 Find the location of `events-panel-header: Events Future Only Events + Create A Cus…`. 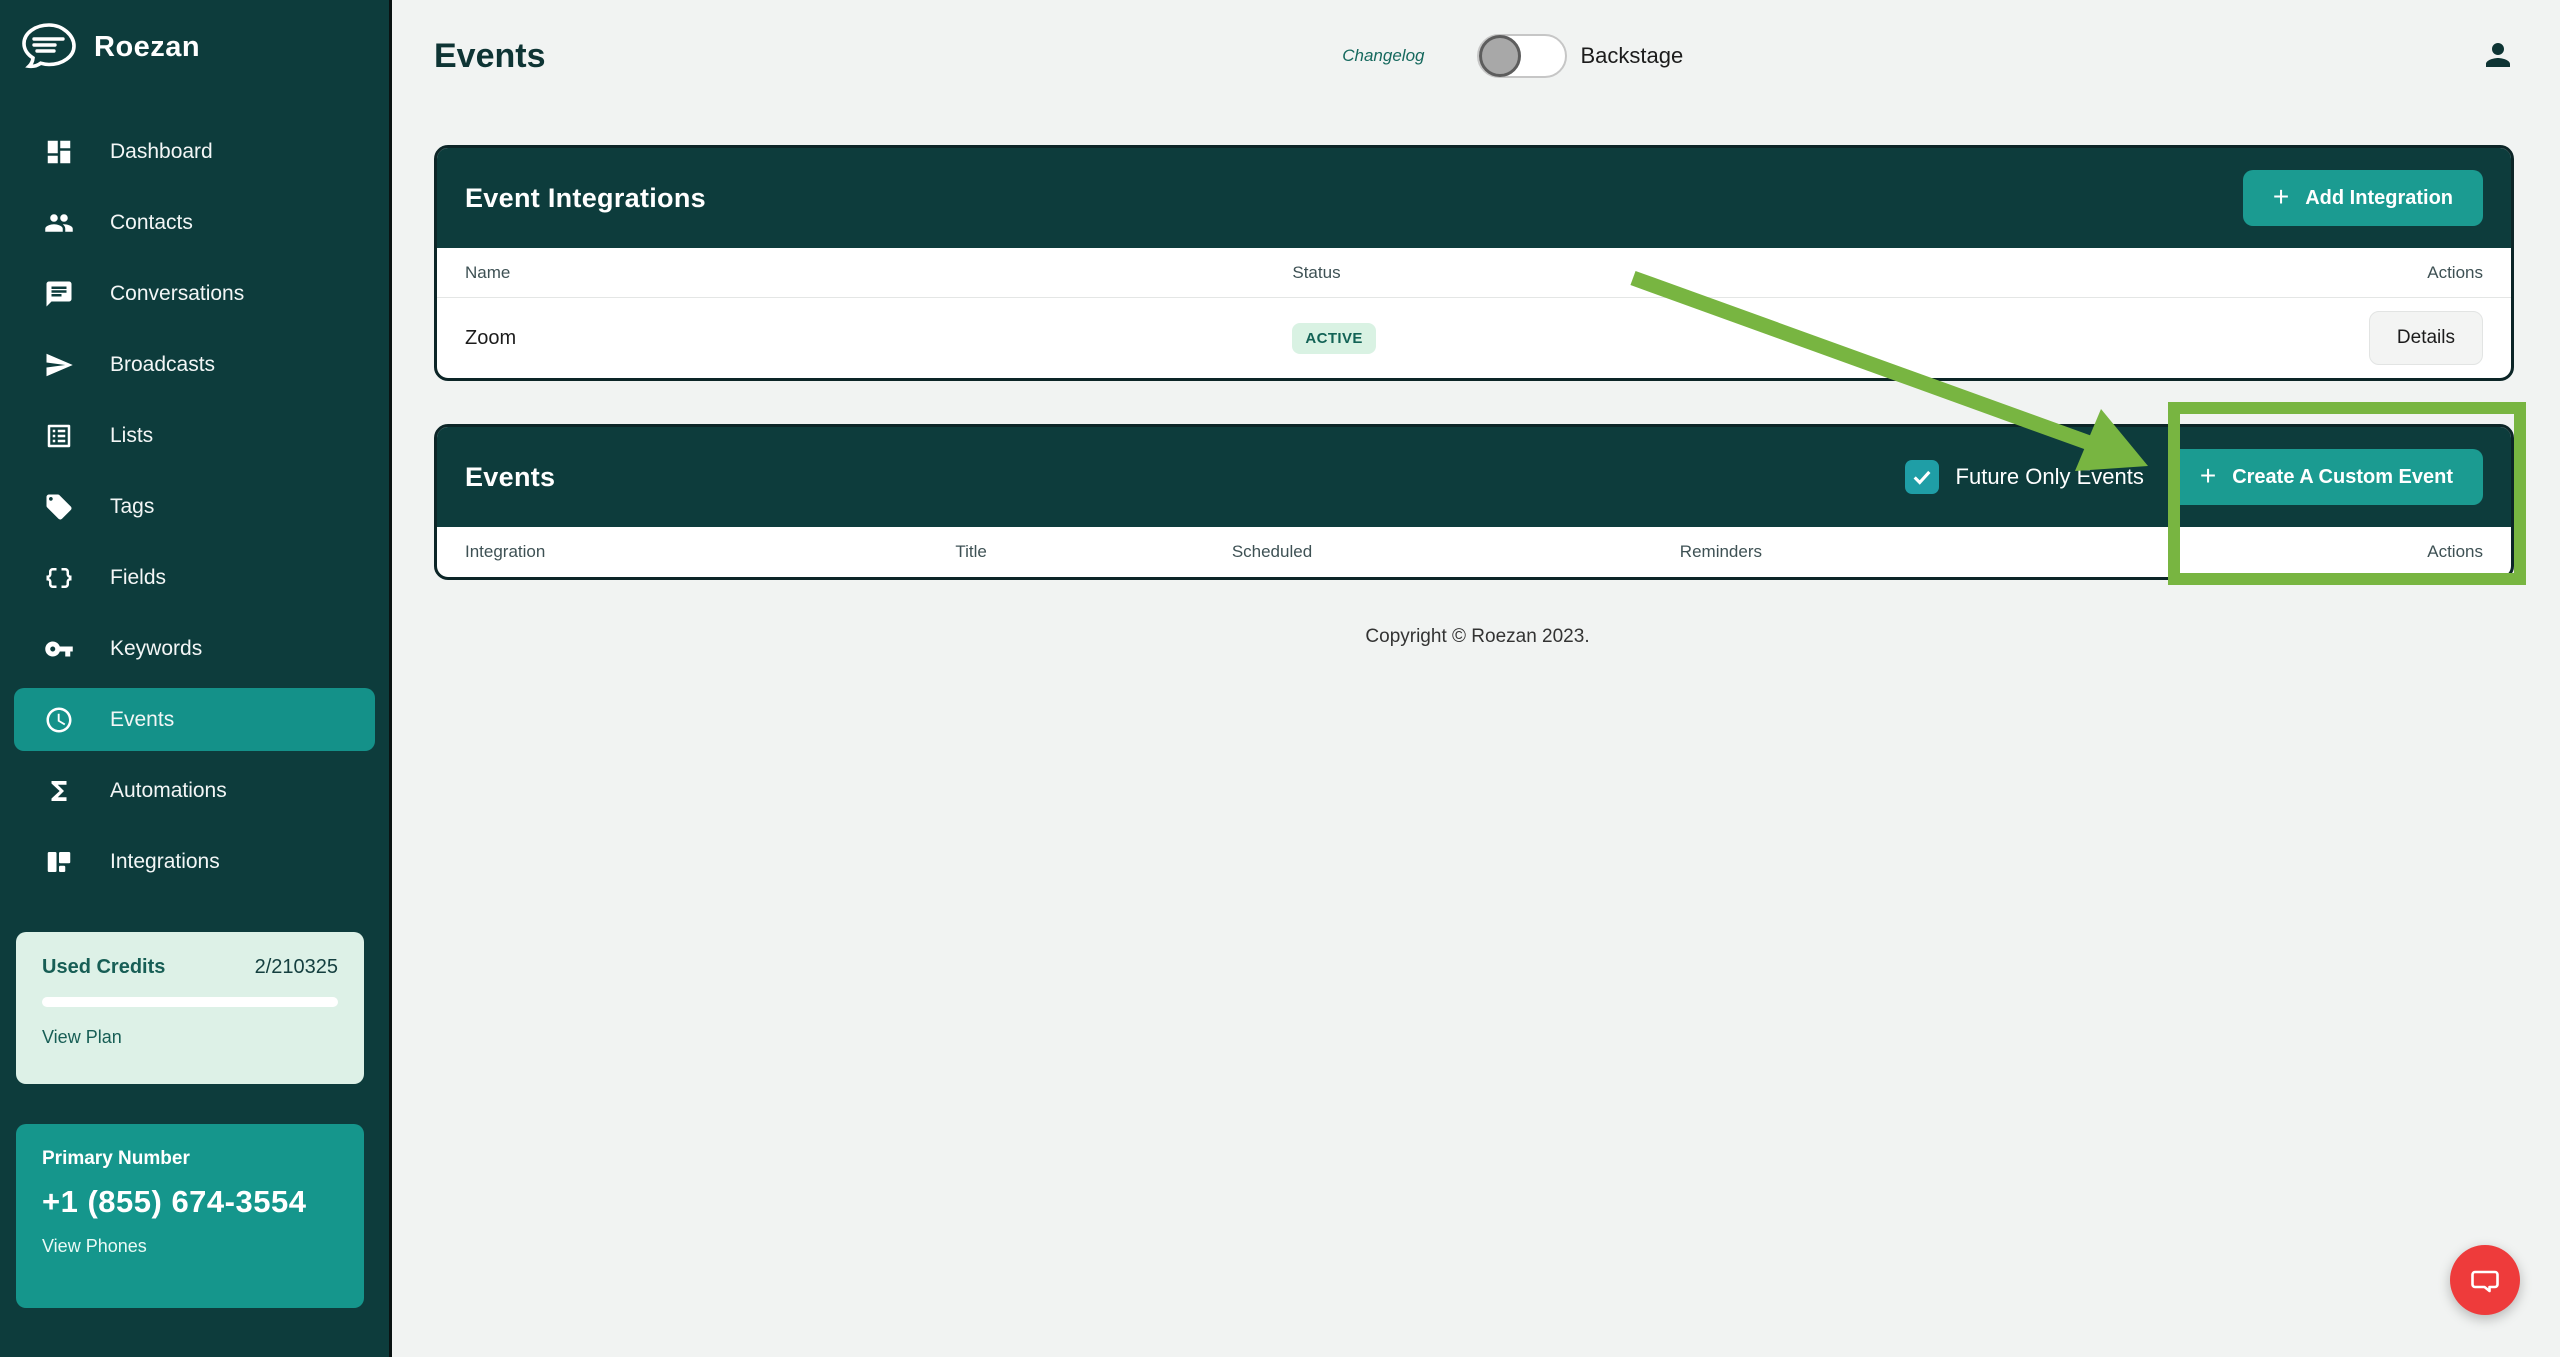

events-panel-header: Events Future Only Events + Create A Cus… is located at coordinates (1474, 477).